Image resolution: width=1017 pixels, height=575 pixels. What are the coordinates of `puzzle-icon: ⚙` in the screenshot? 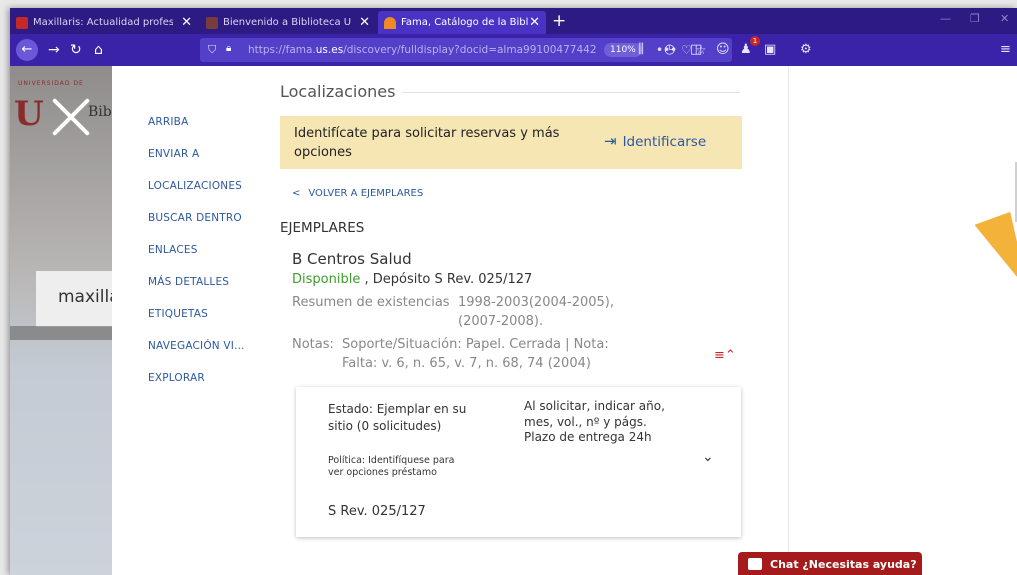 It's located at (806, 50).